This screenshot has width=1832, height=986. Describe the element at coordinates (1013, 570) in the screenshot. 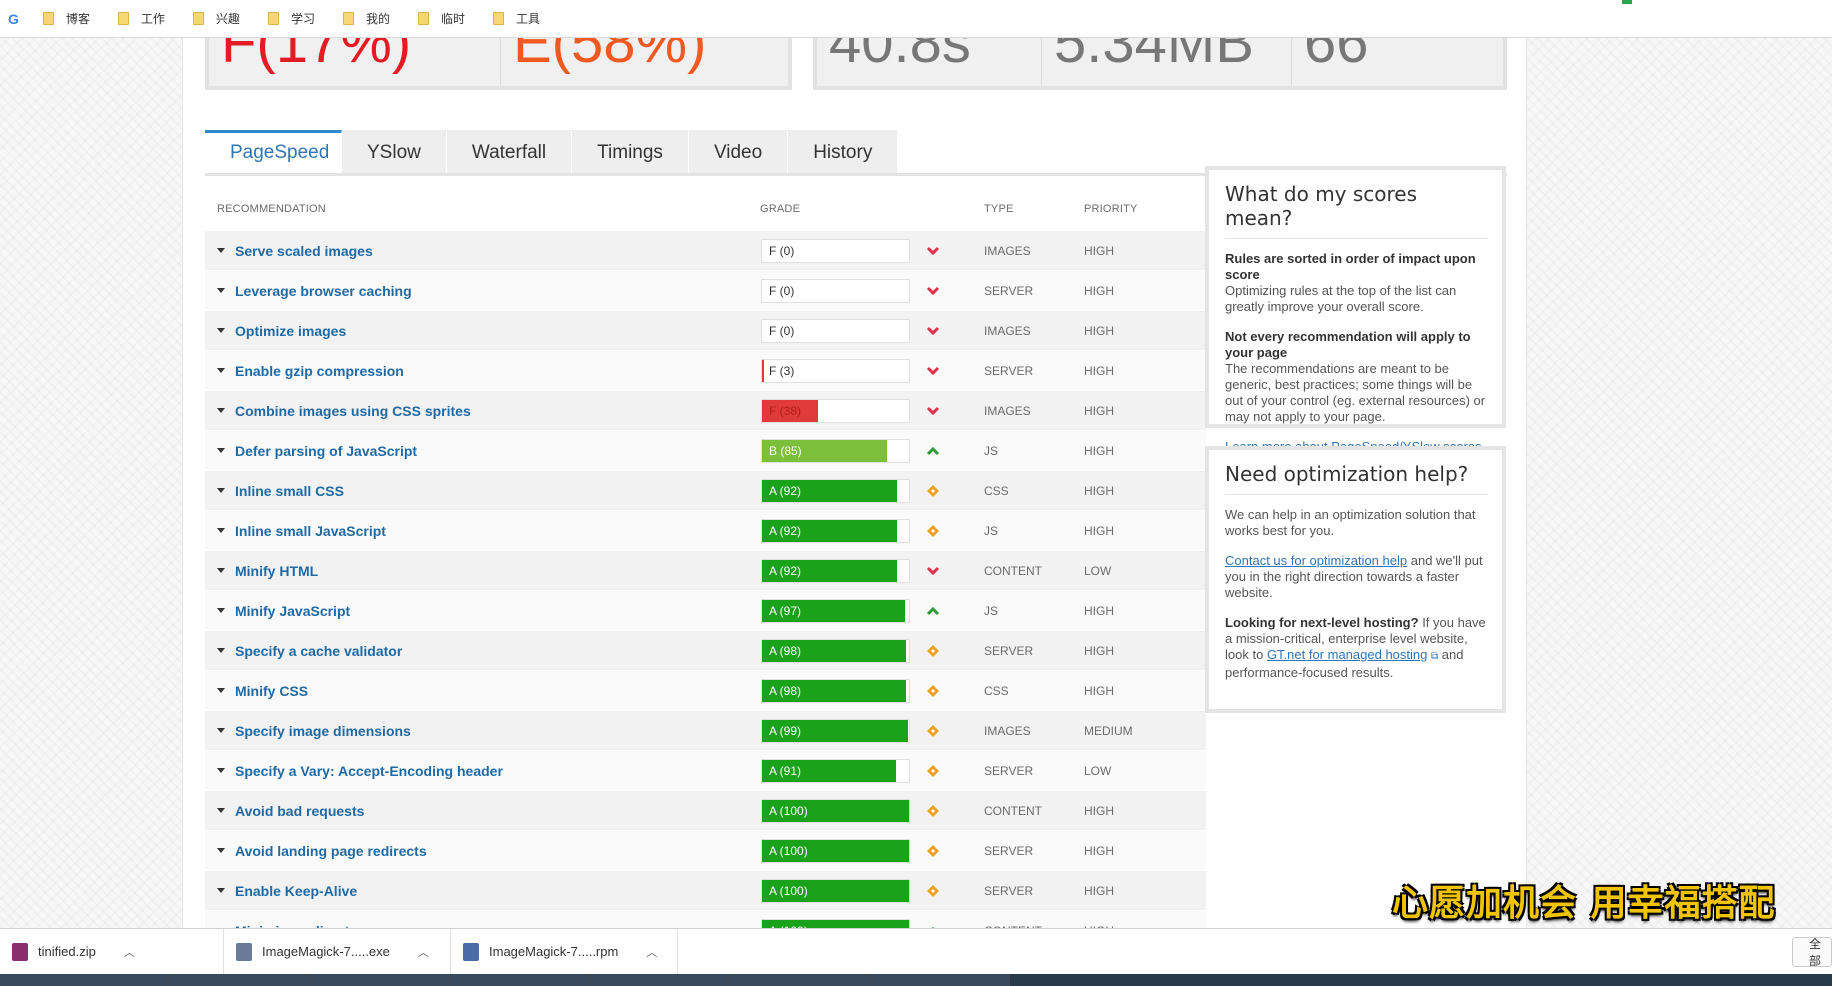

I see `type-cell: CONTENT` at that location.